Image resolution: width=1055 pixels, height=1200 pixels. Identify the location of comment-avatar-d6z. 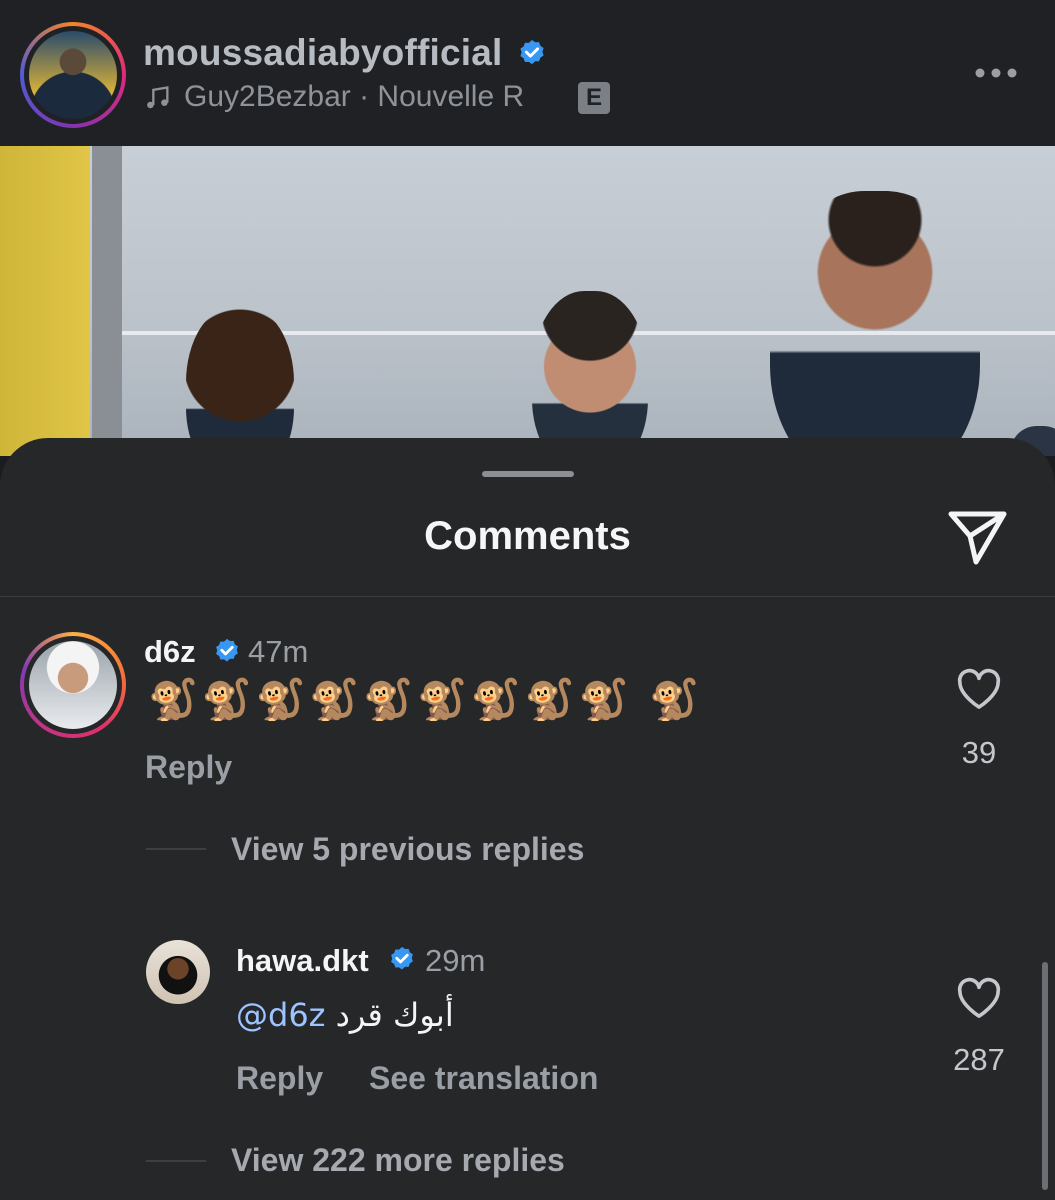
(73, 685).